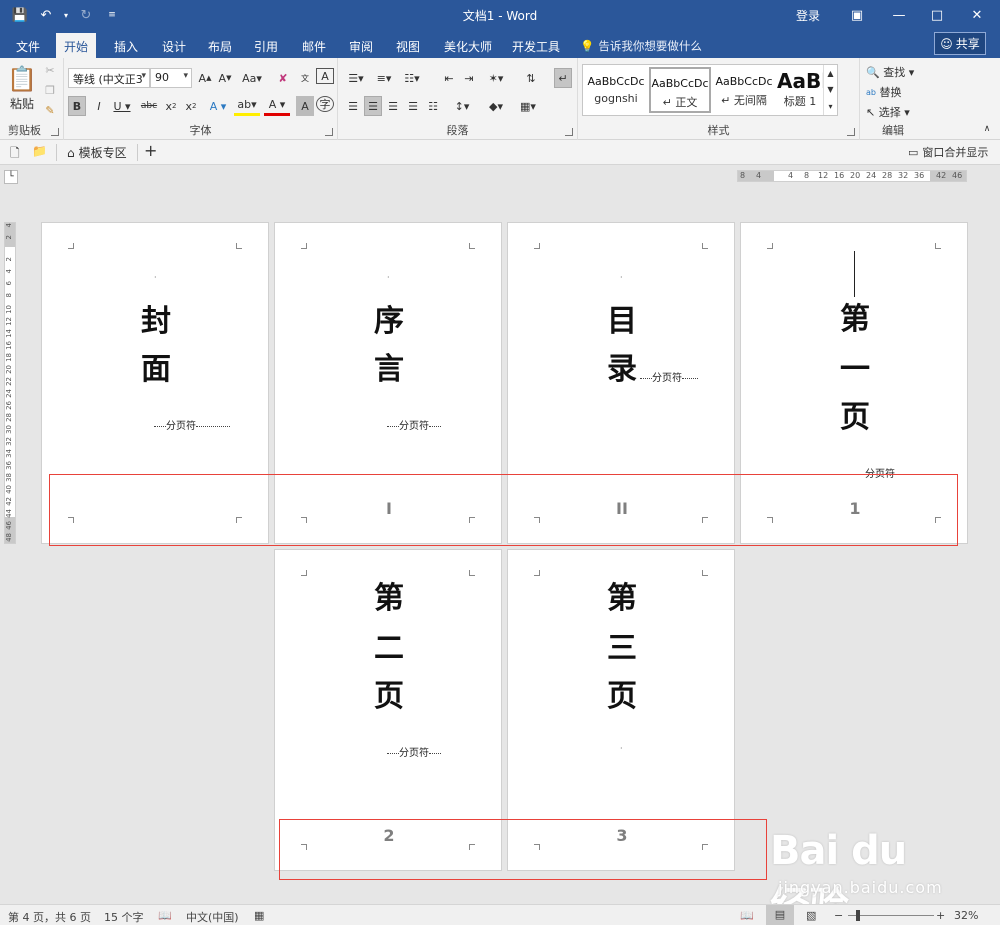 Image resolution: width=1000 pixels, height=925 pixels. I want to click on font-name-combo: 等线 (中文正3 ▾, so click(109, 78).